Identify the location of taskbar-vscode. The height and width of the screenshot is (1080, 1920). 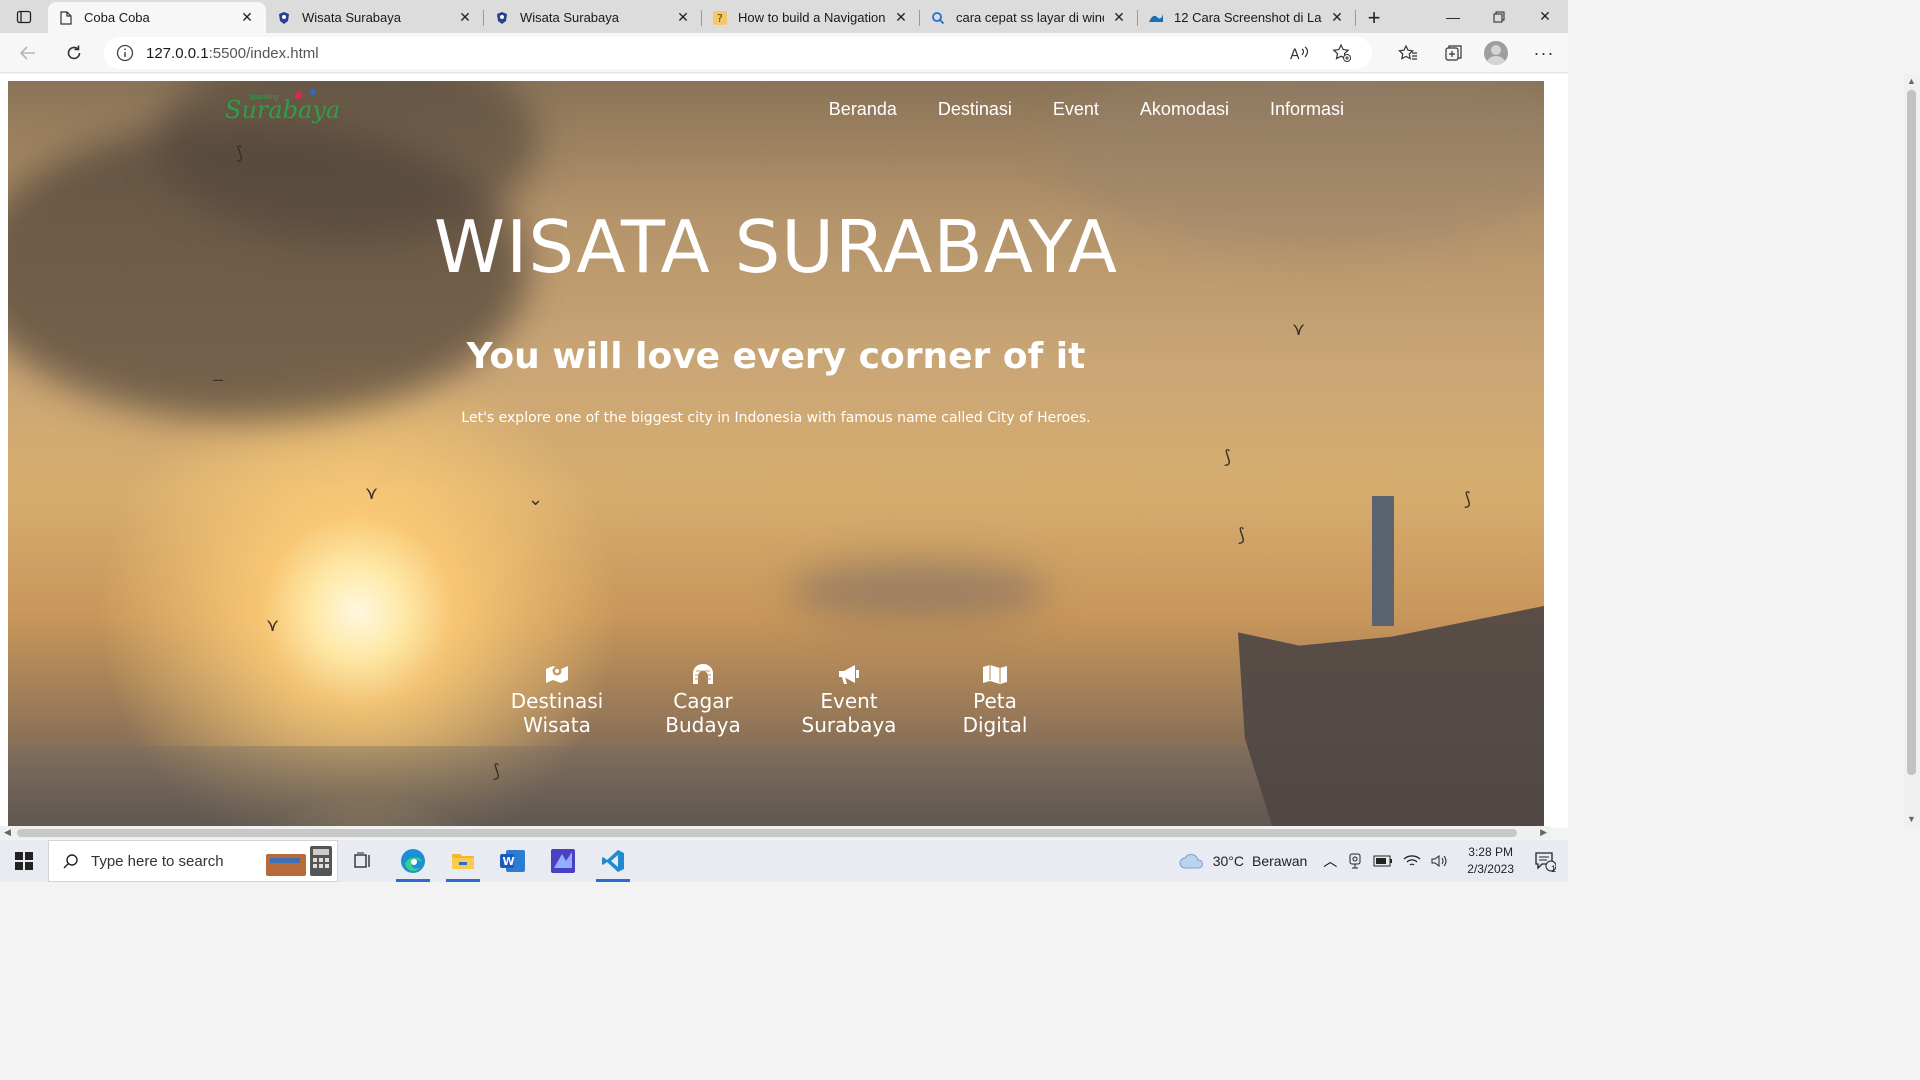
(613, 861).